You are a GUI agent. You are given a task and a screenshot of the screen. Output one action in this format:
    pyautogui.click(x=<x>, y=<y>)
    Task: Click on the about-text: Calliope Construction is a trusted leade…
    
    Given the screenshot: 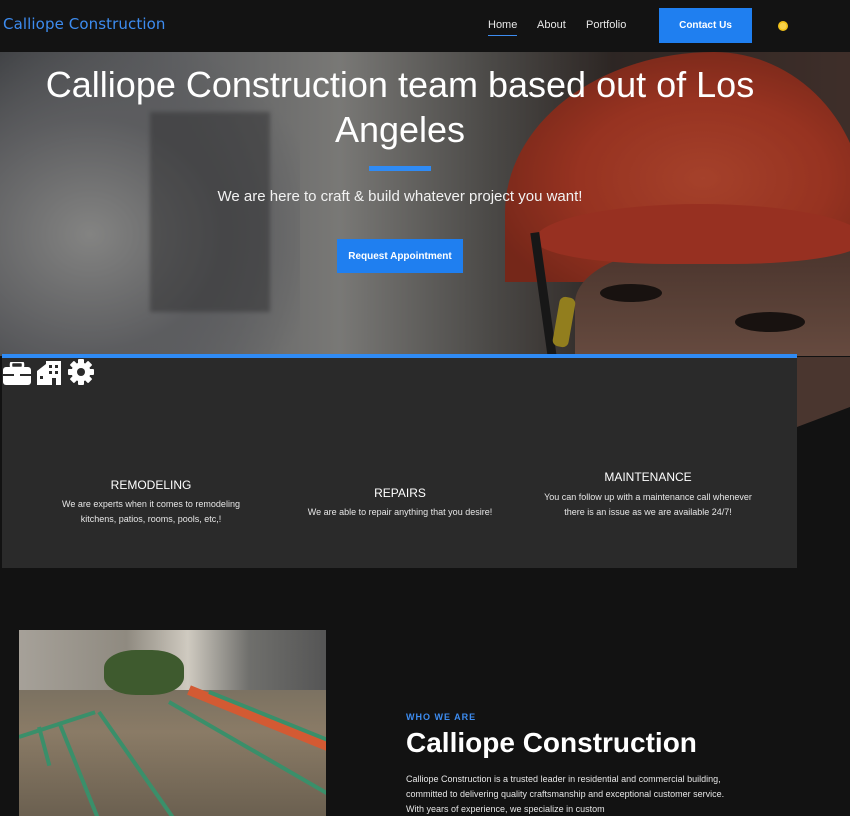 What is the action you would take?
    pyautogui.click(x=565, y=794)
    